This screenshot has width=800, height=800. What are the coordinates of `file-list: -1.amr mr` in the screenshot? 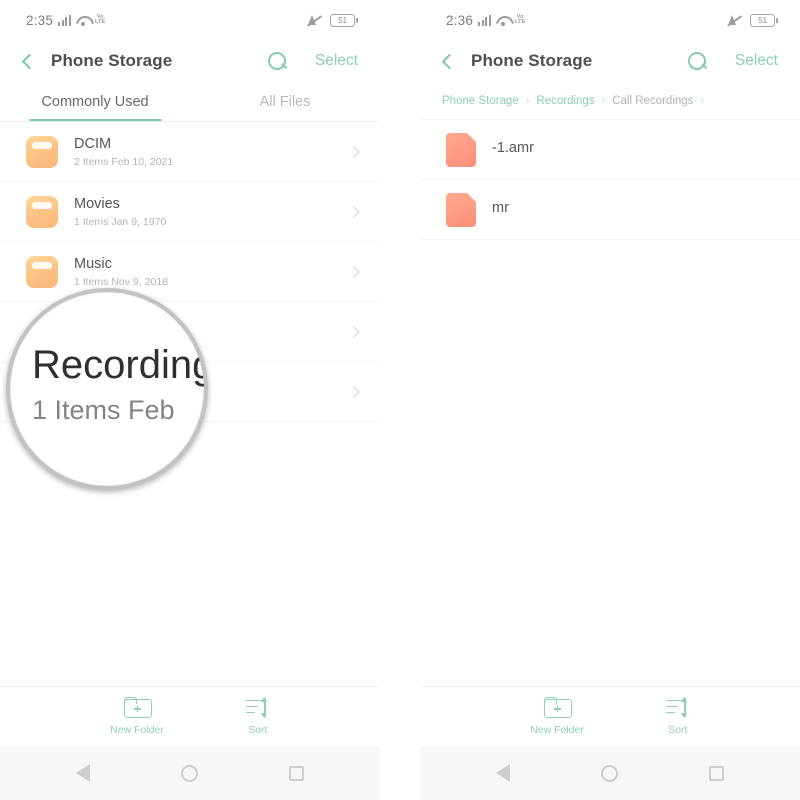 It's located at (610, 180).